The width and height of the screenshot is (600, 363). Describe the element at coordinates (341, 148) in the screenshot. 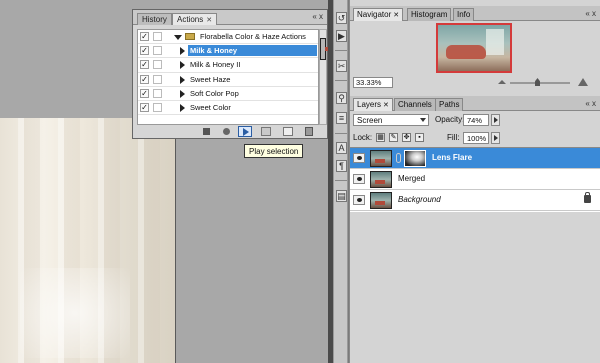

I see `character-icon: A` at that location.